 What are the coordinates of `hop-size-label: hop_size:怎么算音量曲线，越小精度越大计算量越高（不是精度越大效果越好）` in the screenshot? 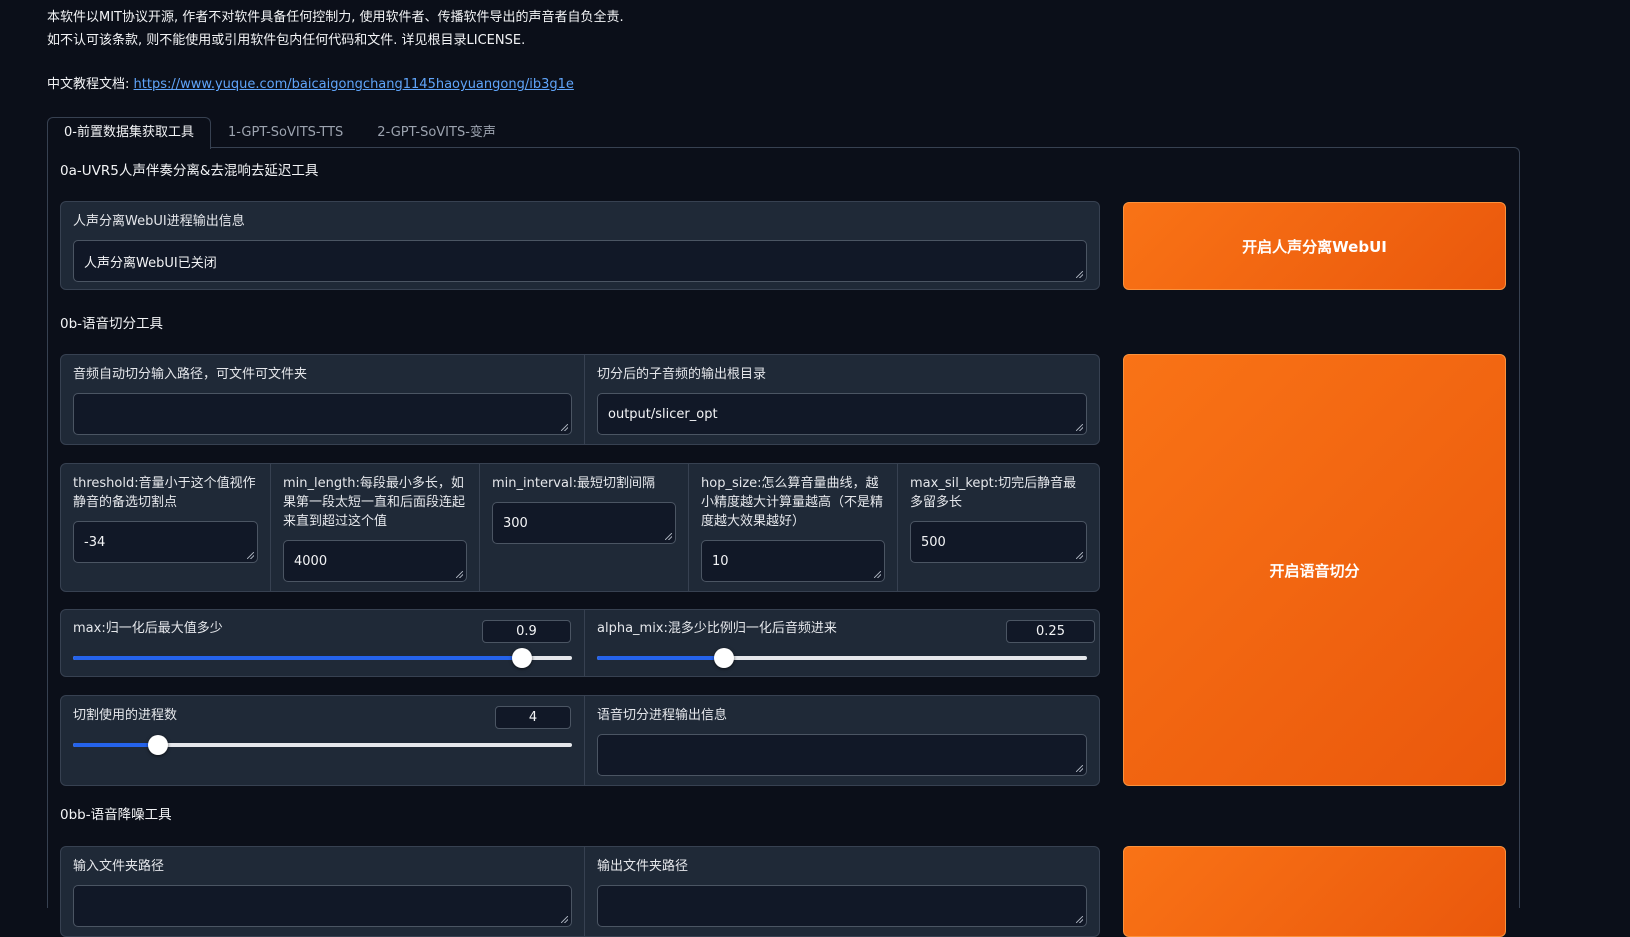 It's located at (792, 502).